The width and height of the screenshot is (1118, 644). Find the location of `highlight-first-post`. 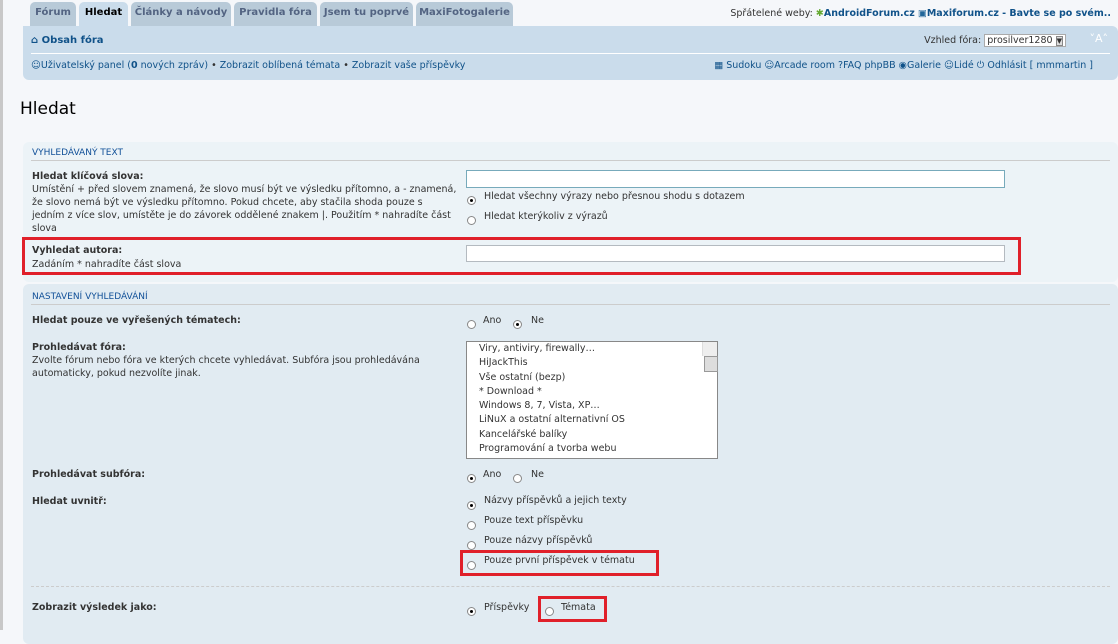

highlight-first-post is located at coordinates (559, 563).